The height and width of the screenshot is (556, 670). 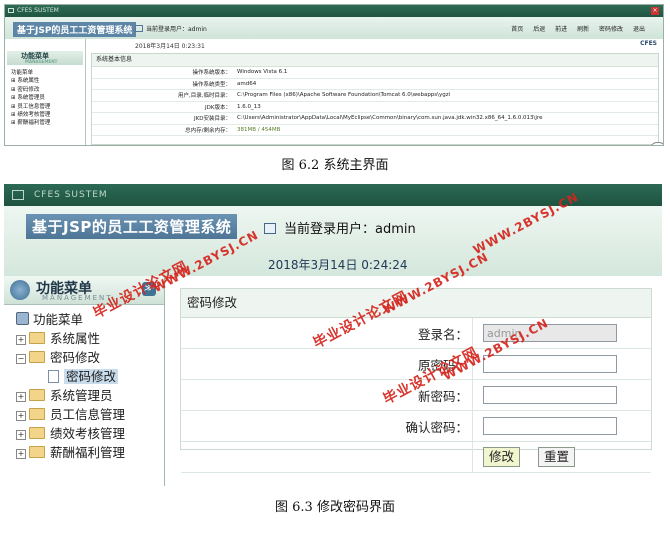 I want to click on tree-item: ⊞ 密码修改, so click(x=30, y=90).